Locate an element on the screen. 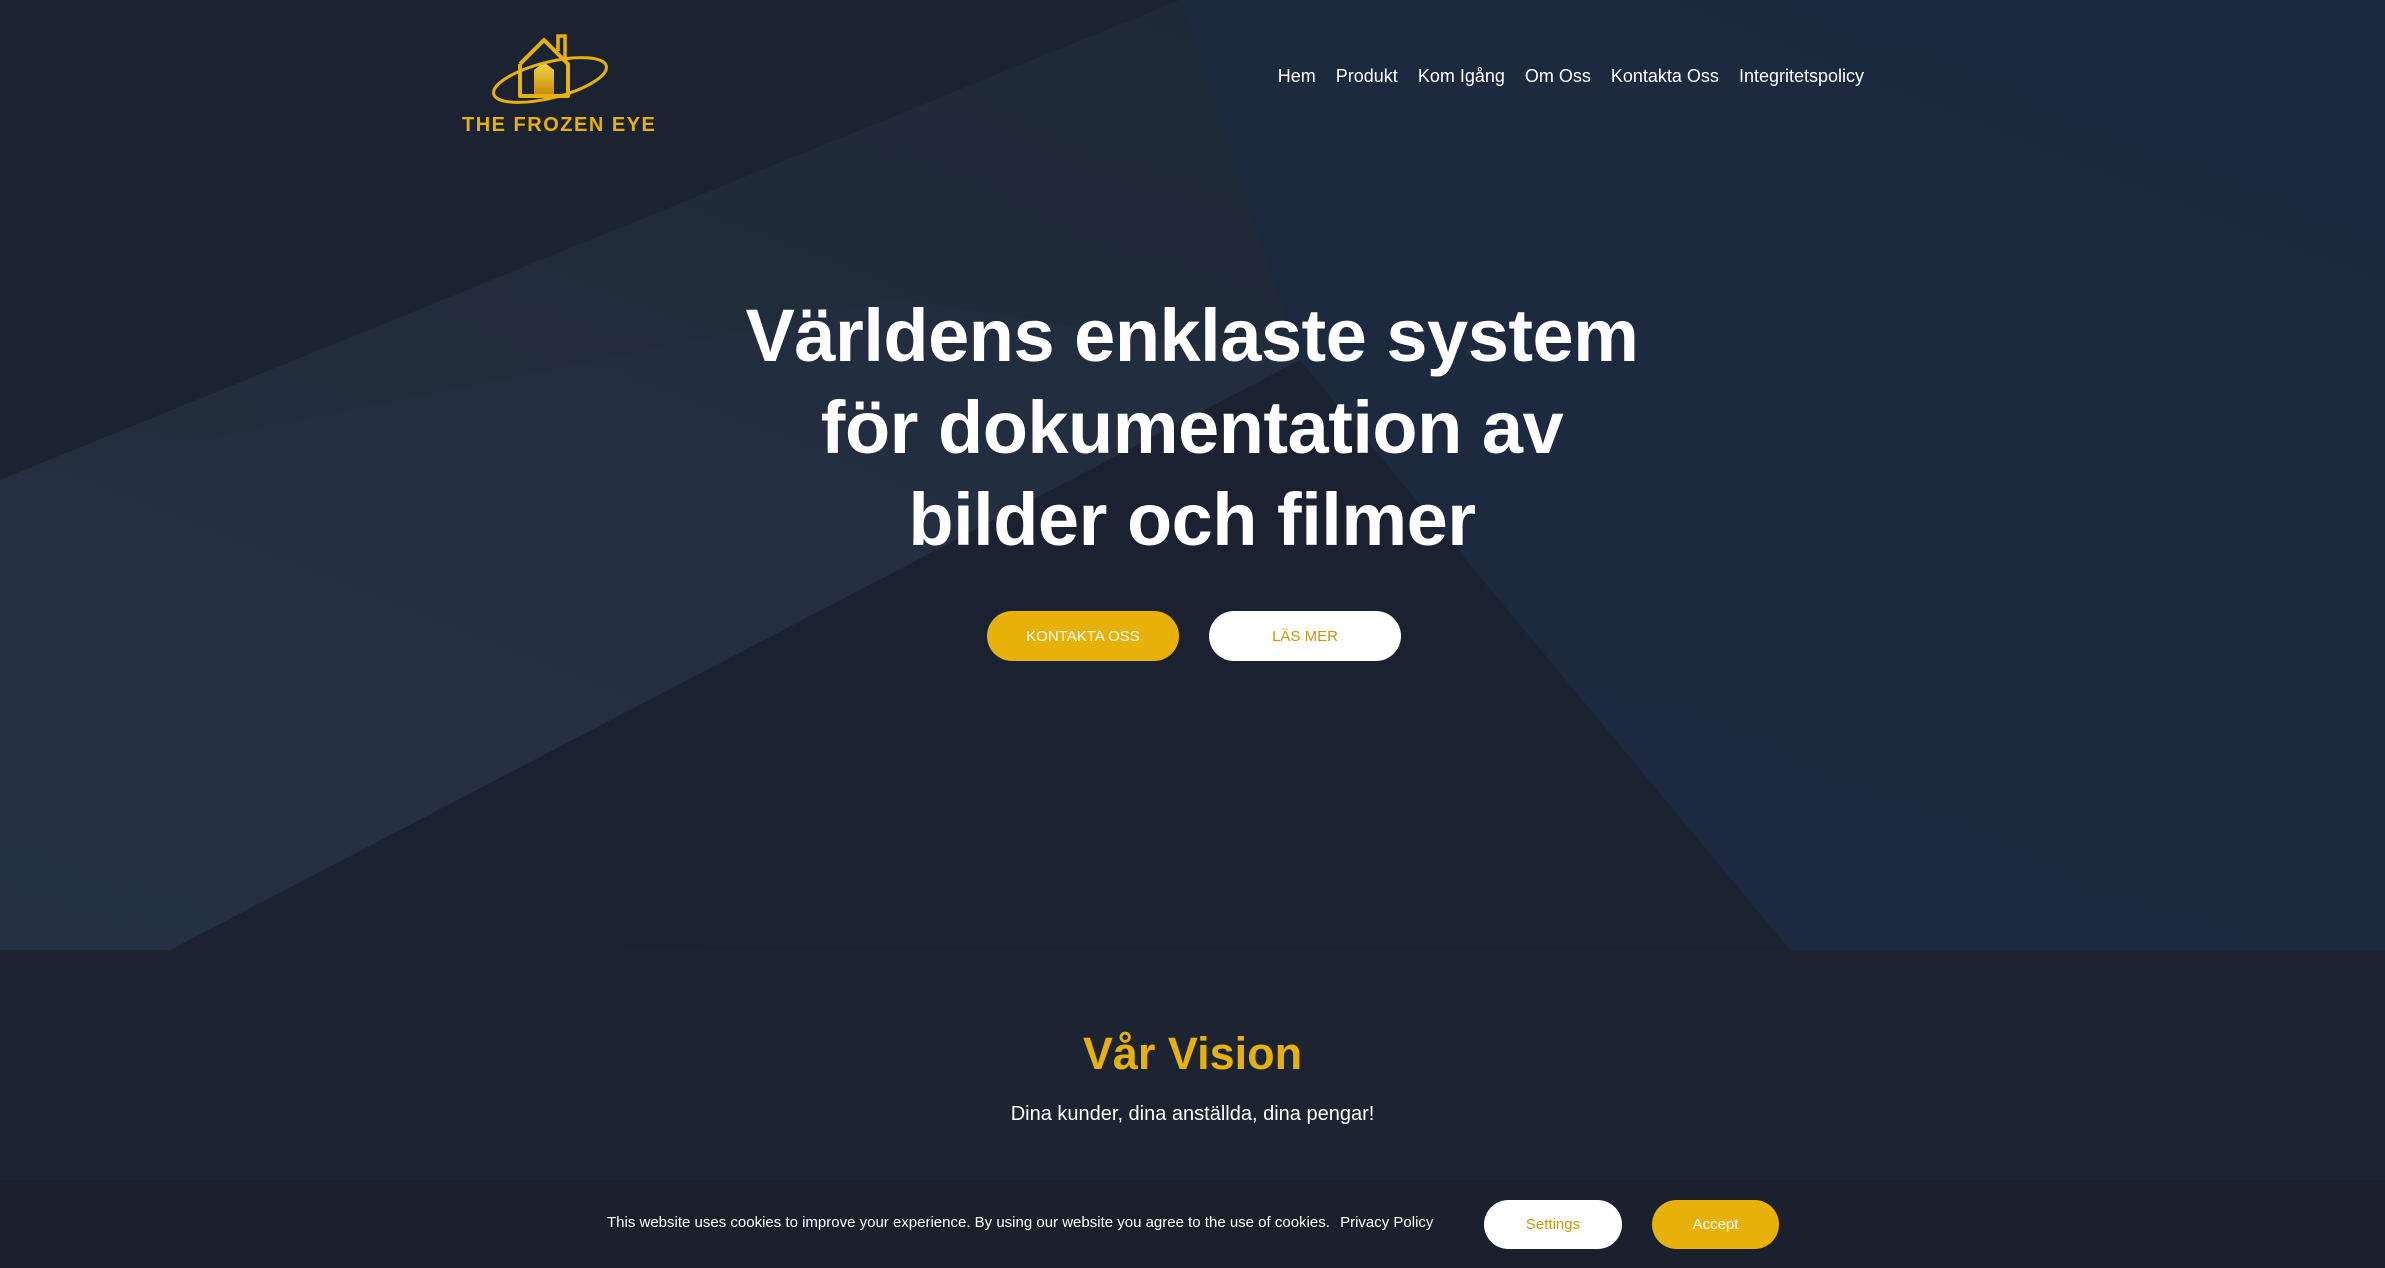 This screenshot has height=1268, width=2385. nav-item-produkt: Produkt is located at coordinates (1367, 76).